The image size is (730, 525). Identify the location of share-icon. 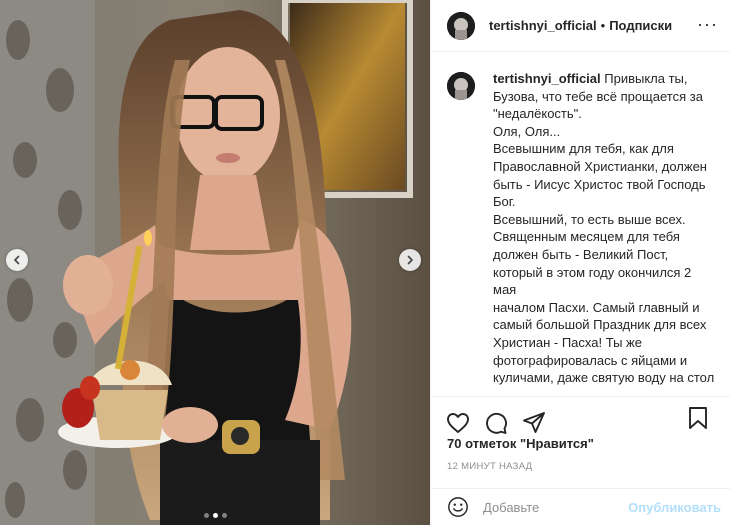
(534, 422).